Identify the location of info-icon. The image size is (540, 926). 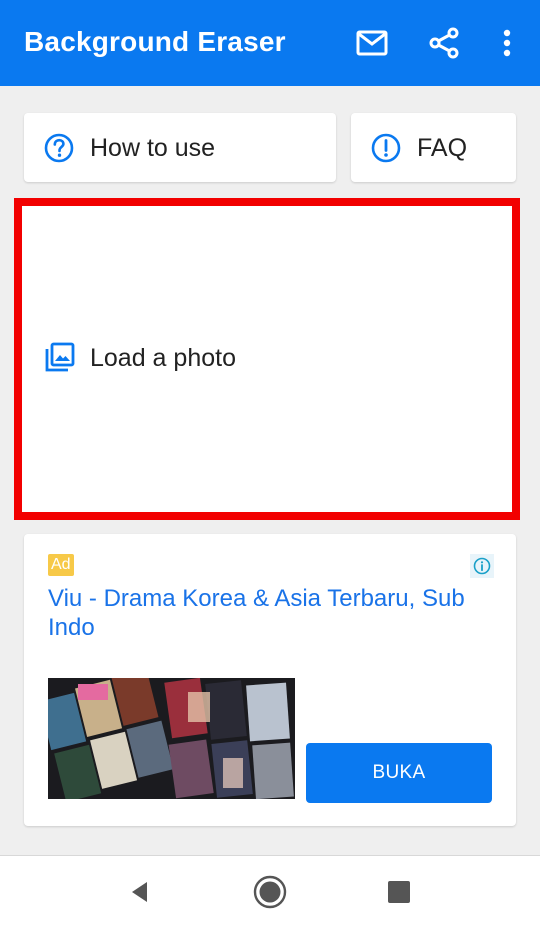
(482, 566).